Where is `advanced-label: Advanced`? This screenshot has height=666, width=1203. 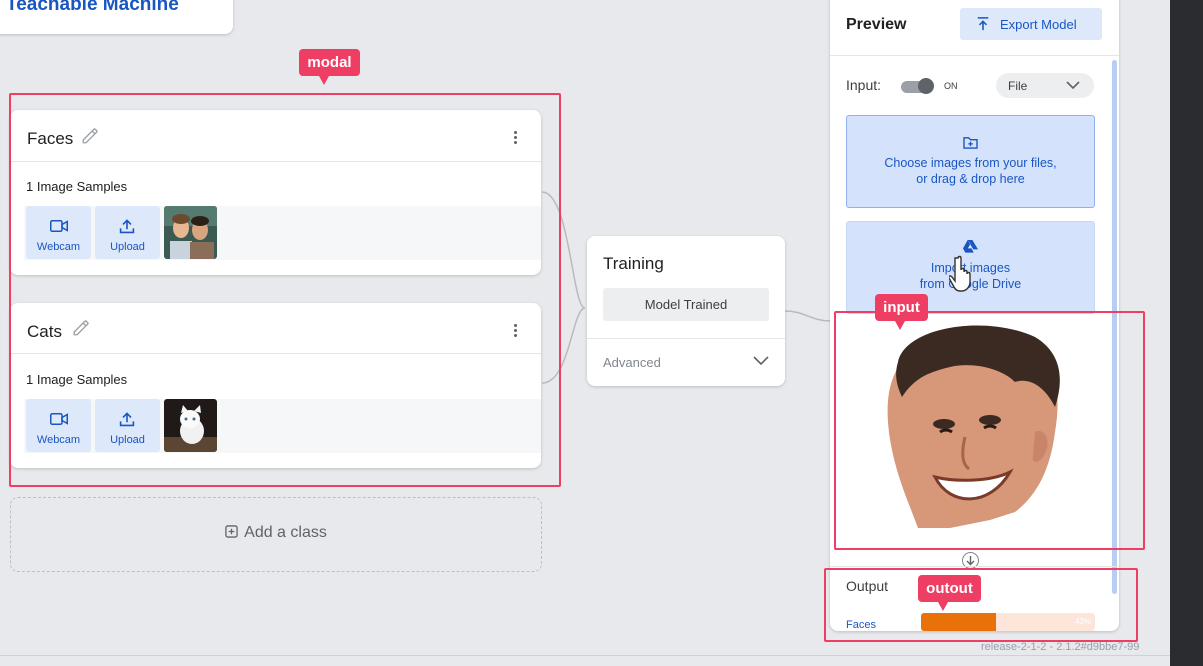 advanced-label: Advanced is located at coordinates (632, 362).